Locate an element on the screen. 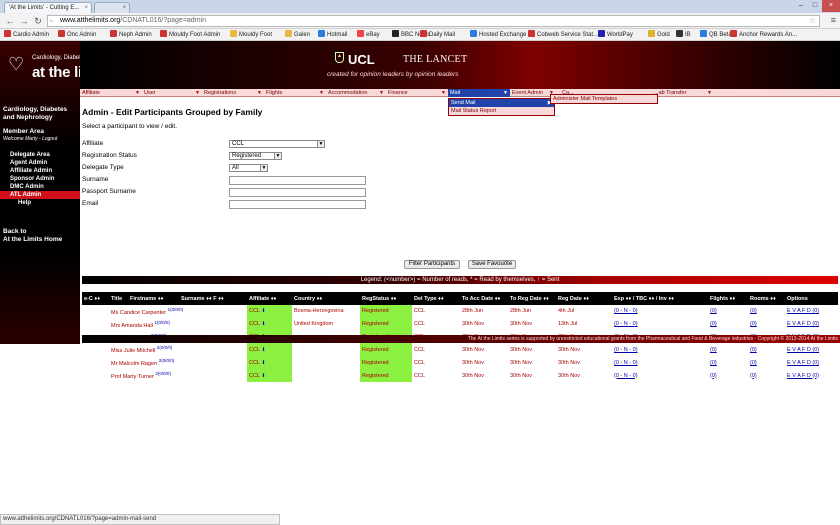 This screenshot has width=840, height=525. column-header: Exp ♦♦ / TBC ♦♦ / Inv ♦♦ is located at coordinates (660, 298).